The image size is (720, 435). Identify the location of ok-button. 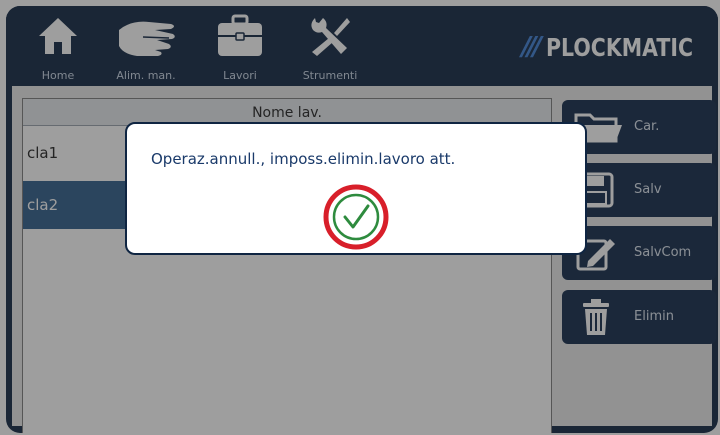
(356, 217).